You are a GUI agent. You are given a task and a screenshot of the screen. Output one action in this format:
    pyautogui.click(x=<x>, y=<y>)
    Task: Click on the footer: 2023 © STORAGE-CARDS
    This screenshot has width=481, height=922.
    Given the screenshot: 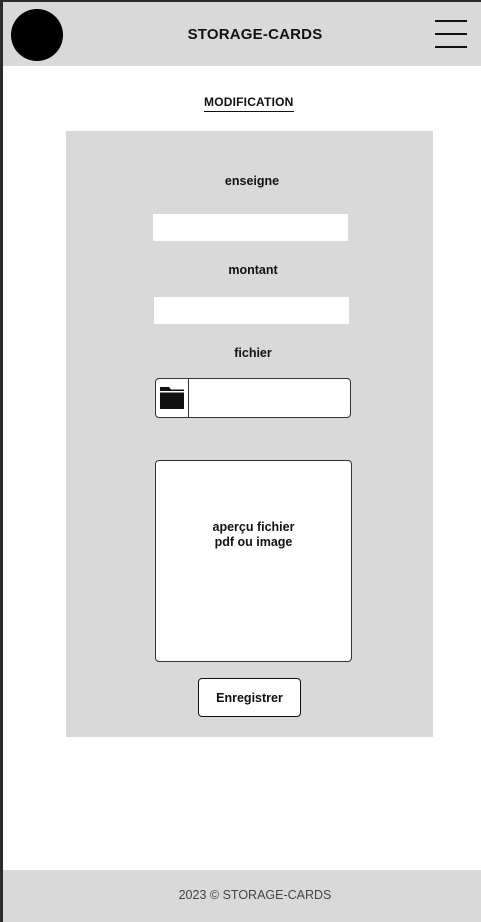 What is the action you would take?
    pyautogui.click(x=242, y=896)
    